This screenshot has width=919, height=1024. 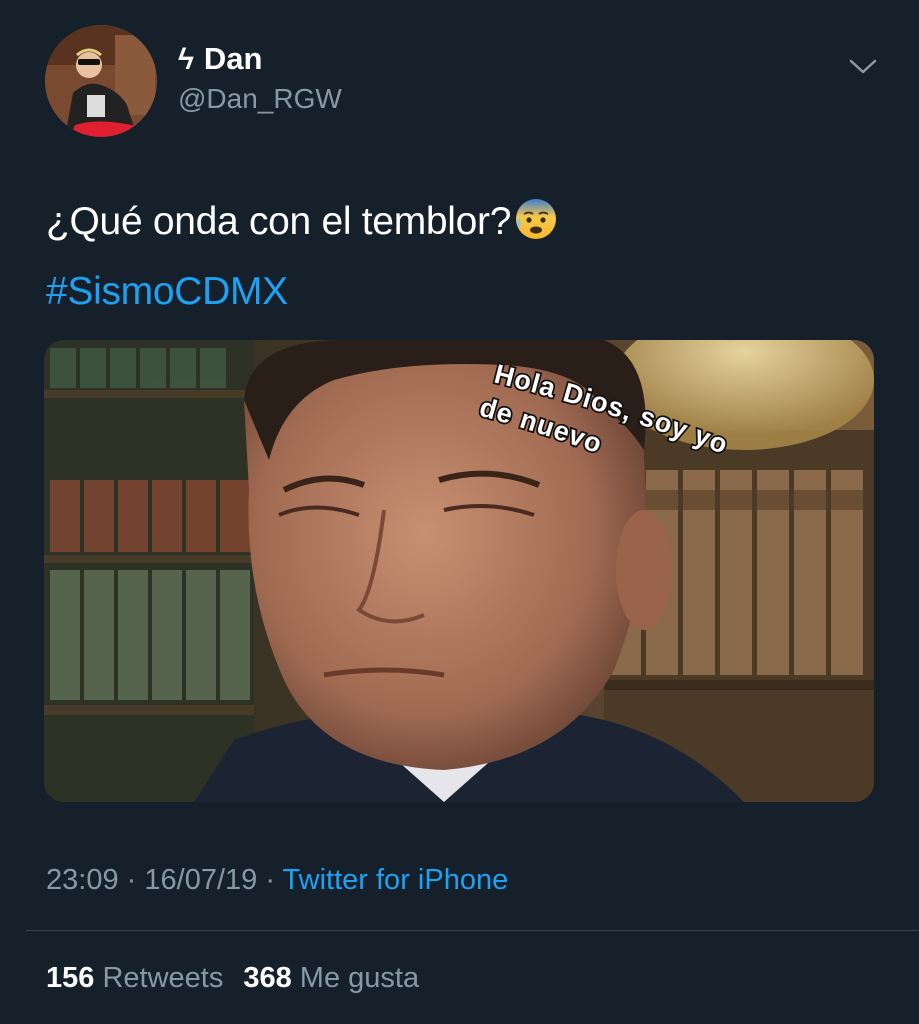 What do you see at coordinates (233, 58) in the screenshot?
I see `display-name-text: Dan` at bounding box center [233, 58].